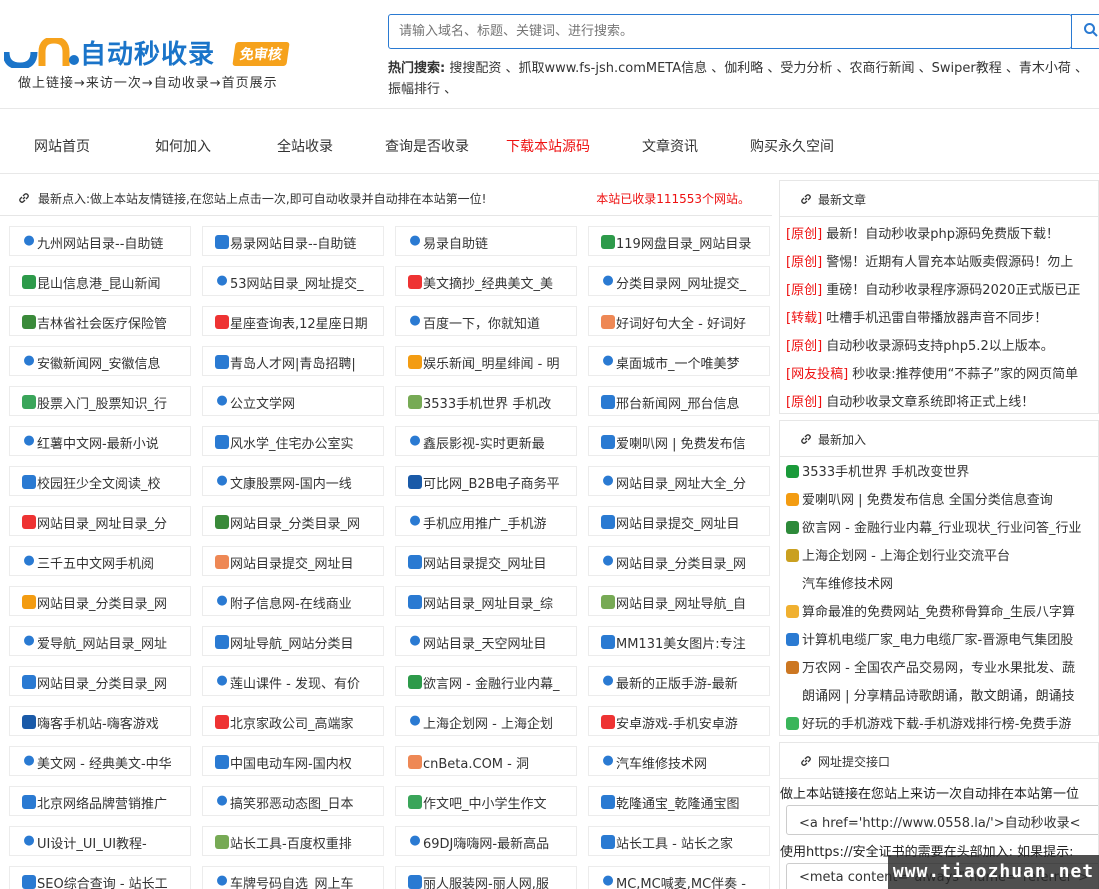 The image size is (1099, 889). What do you see at coordinates (920, 344) in the screenshot?
I see `article-item: [原创] 自动秒收录源码支持php5.2以上版本。` at bounding box center [920, 344].